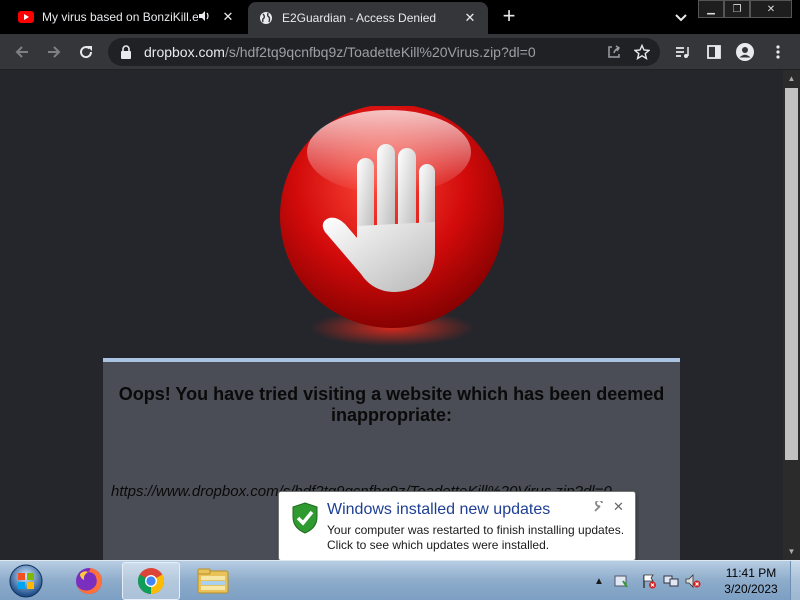  What do you see at coordinates (26, 581) in the screenshot?
I see `start-button` at bounding box center [26, 581].